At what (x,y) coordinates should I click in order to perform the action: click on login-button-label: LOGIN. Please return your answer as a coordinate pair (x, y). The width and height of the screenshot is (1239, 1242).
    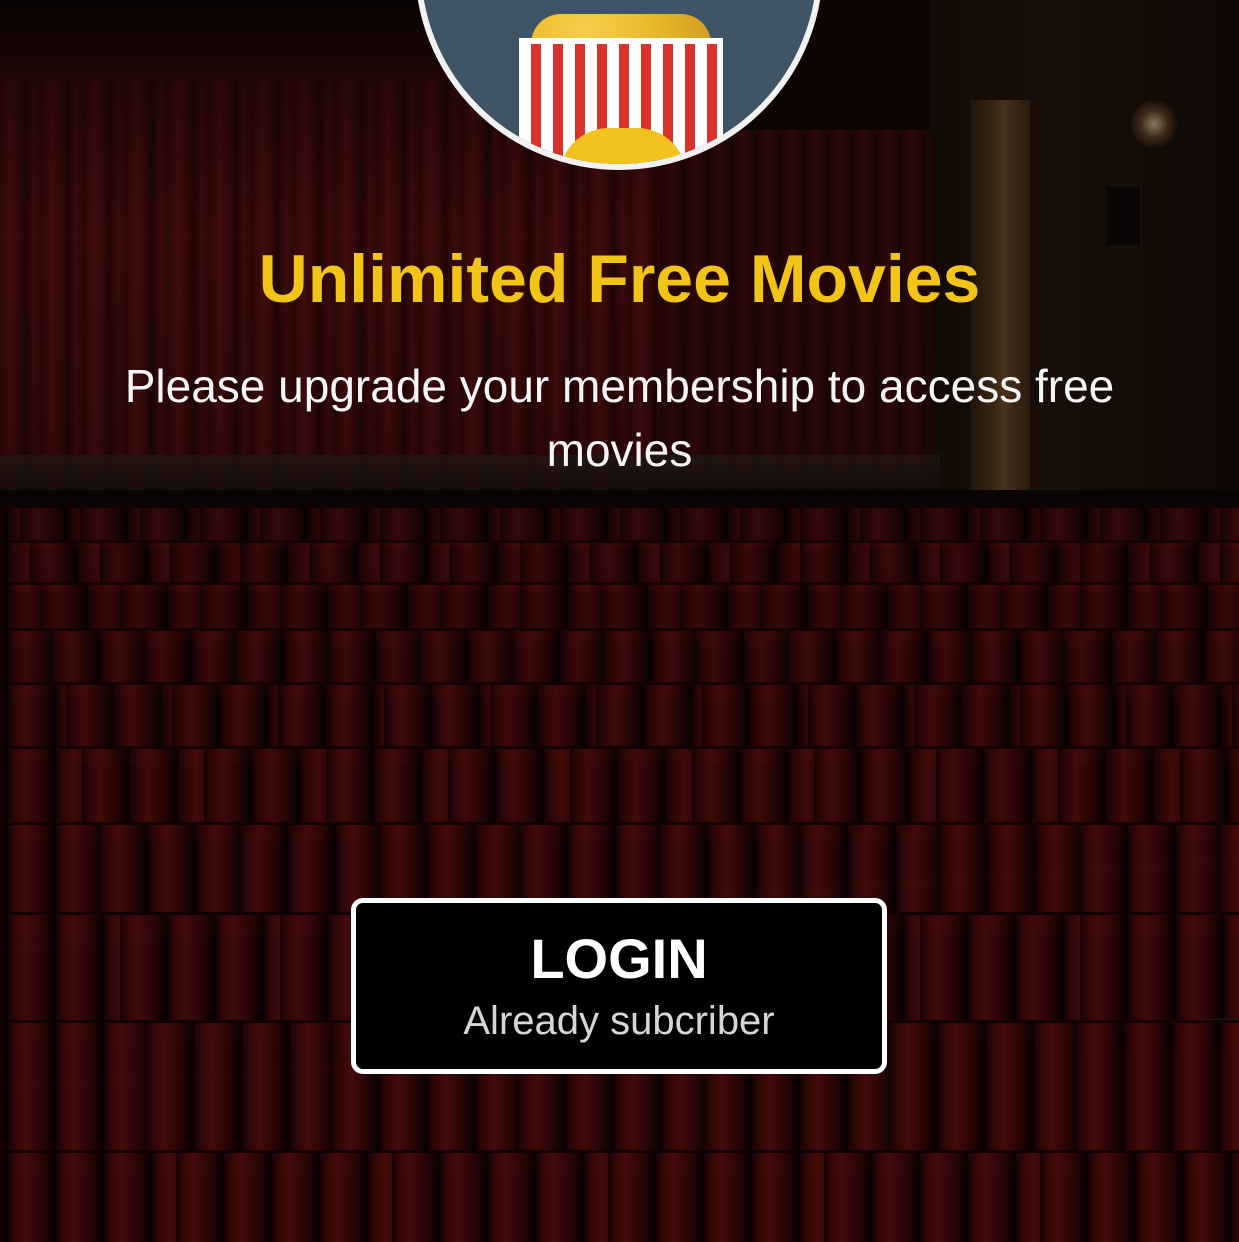
    Looking at the image, I should click on (619, 958).